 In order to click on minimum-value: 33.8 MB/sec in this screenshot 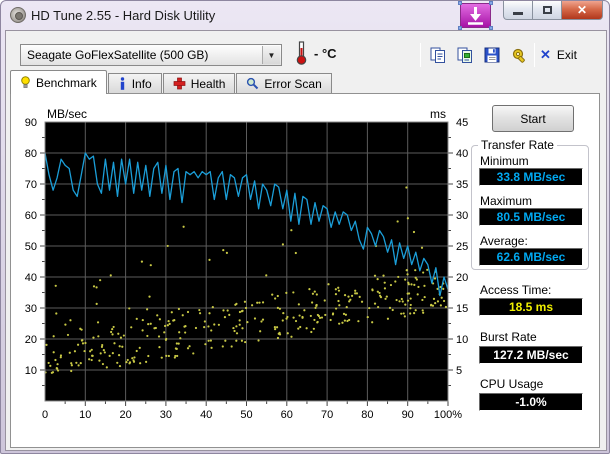, I will do `click(531, 177)`.